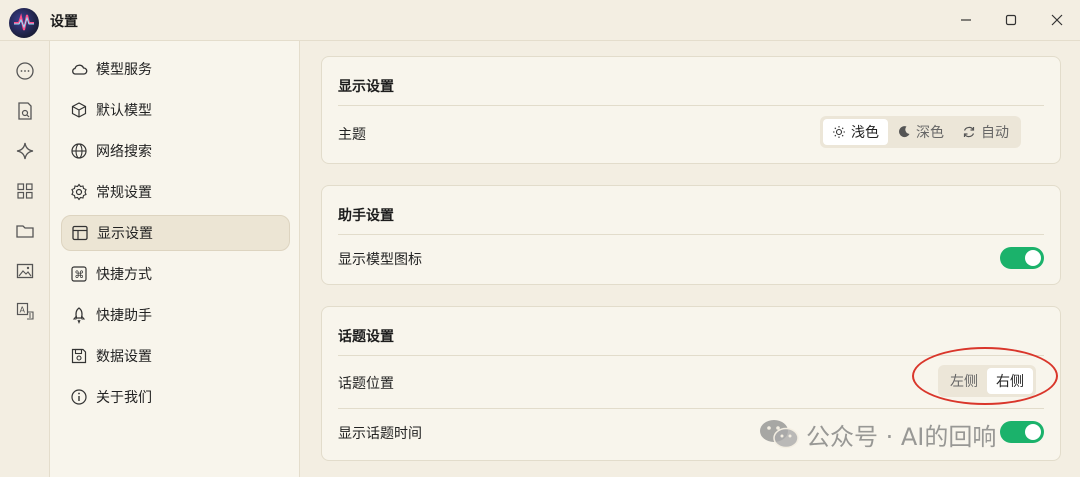  I want to click on minimize-icon, so click(966, 20).